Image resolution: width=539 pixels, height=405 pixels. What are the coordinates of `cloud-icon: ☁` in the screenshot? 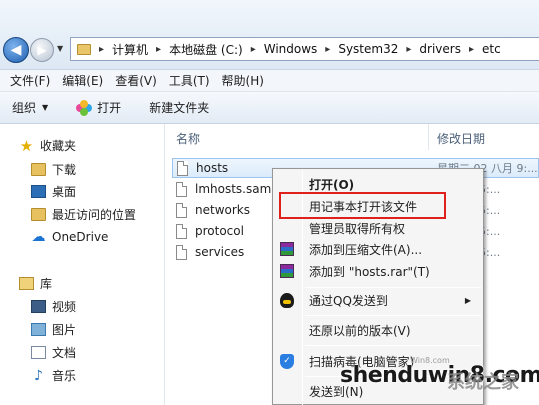 It's located at (38, 237).